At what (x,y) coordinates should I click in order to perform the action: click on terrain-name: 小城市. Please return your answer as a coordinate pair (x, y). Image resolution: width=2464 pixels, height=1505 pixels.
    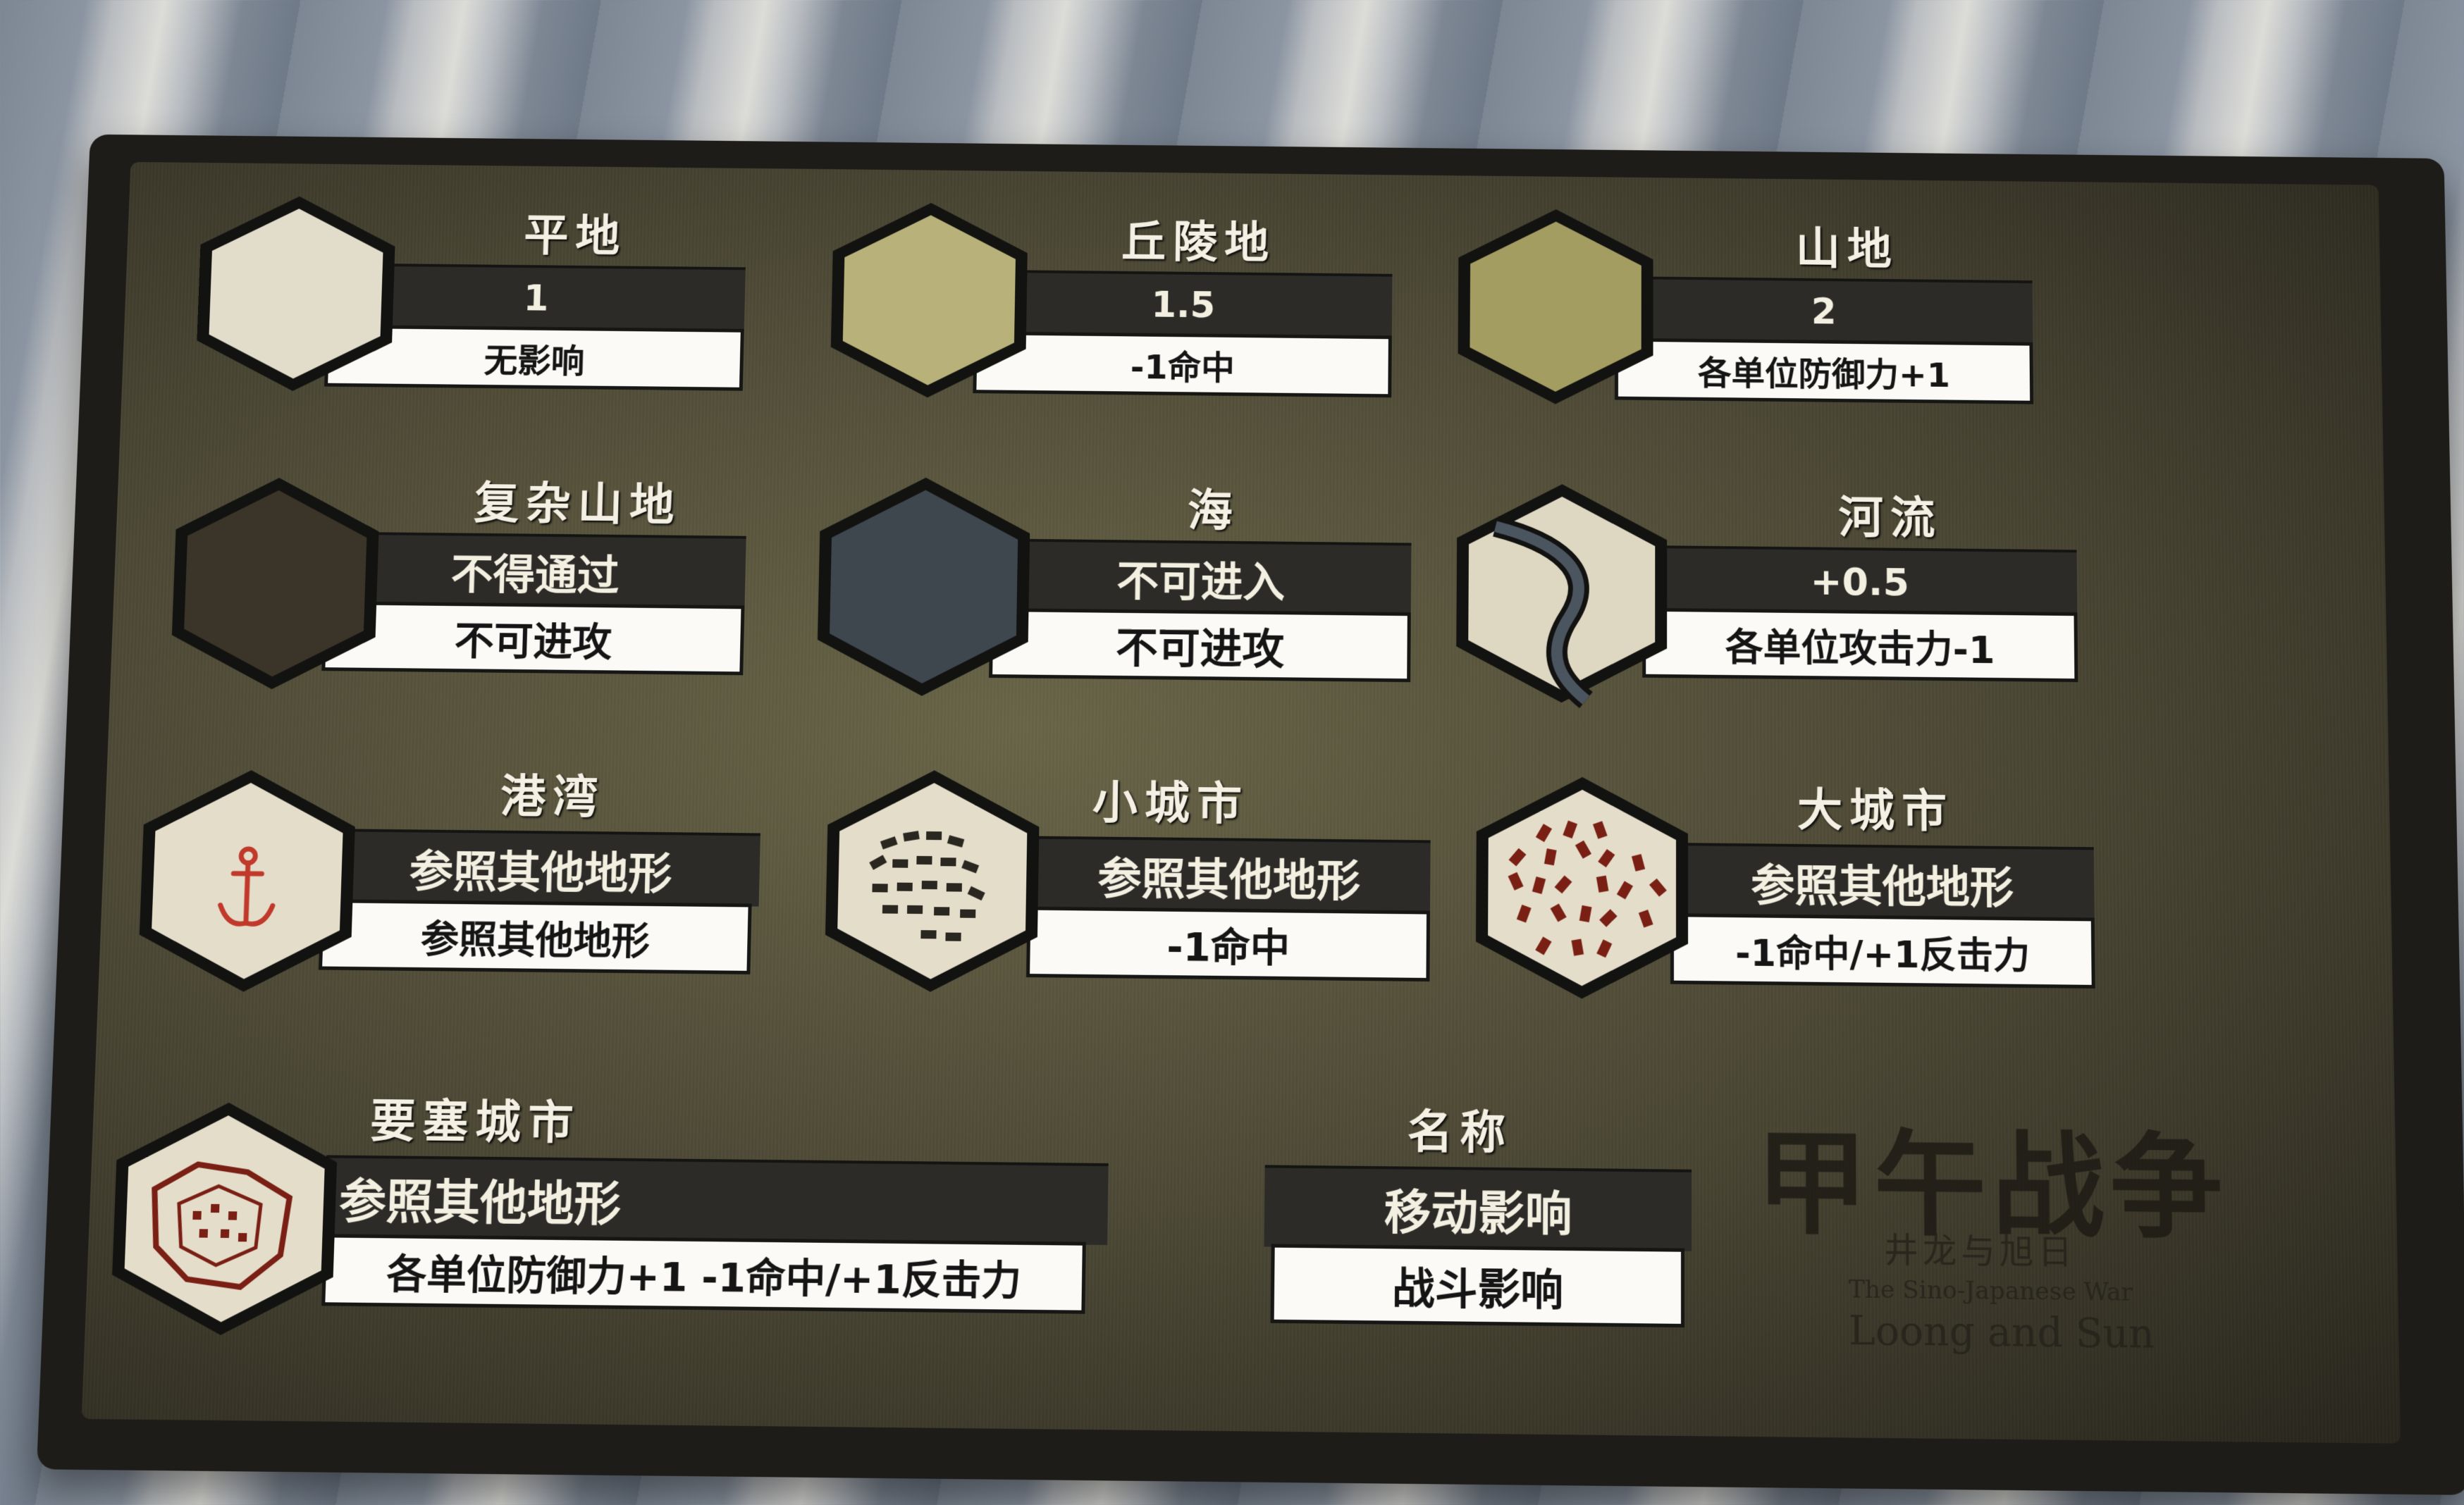
    Looking at the image, I should click on (1171, 803).